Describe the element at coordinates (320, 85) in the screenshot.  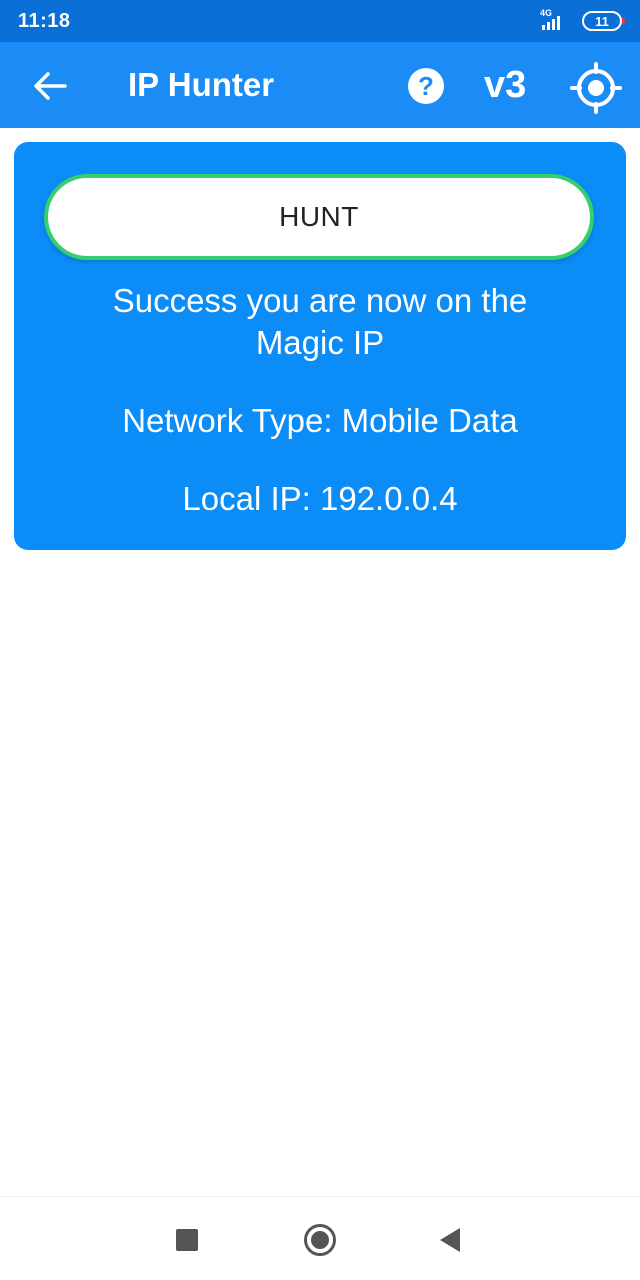
I see `app-bar: IP Hunter ? v3` at that location.